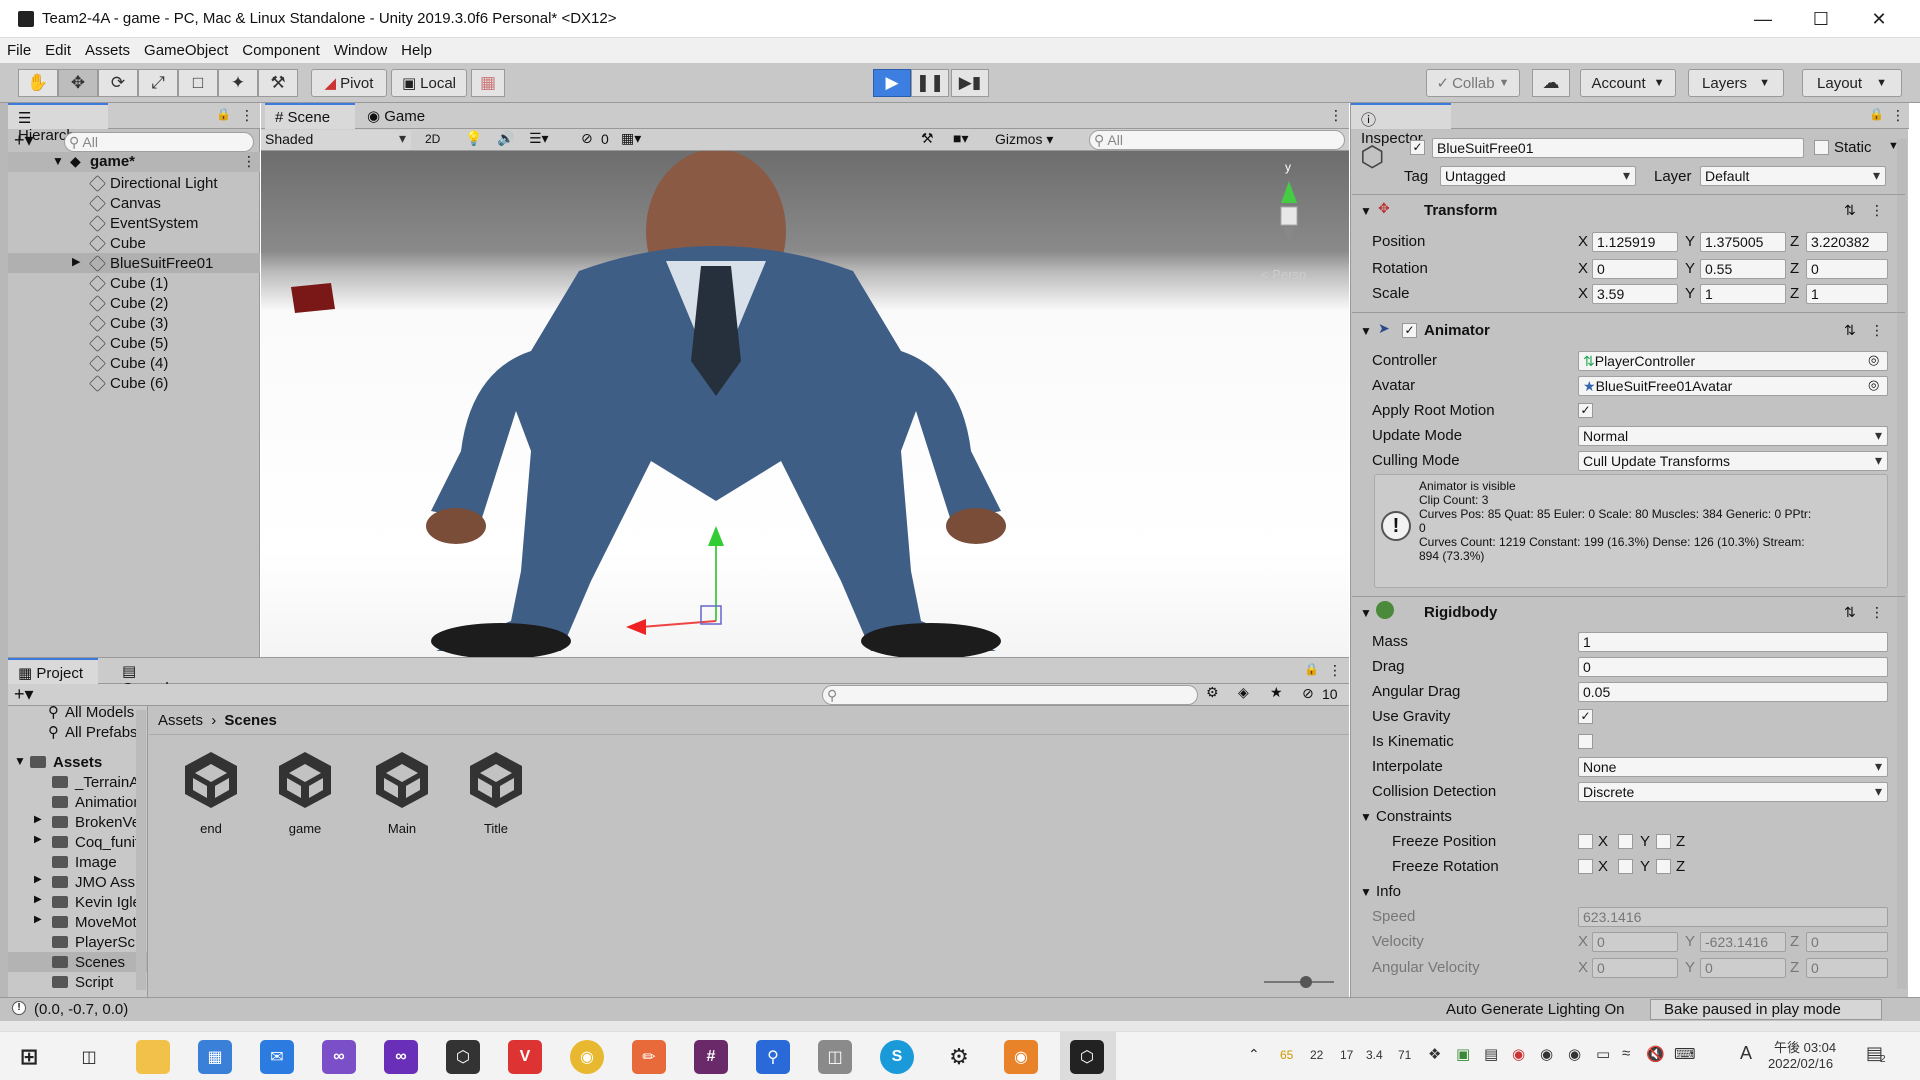  What do you see at coordinates (1743, 242) in the screenshot?
I see `position-y-field: 1.375005` at bounding box center [1743, 242].